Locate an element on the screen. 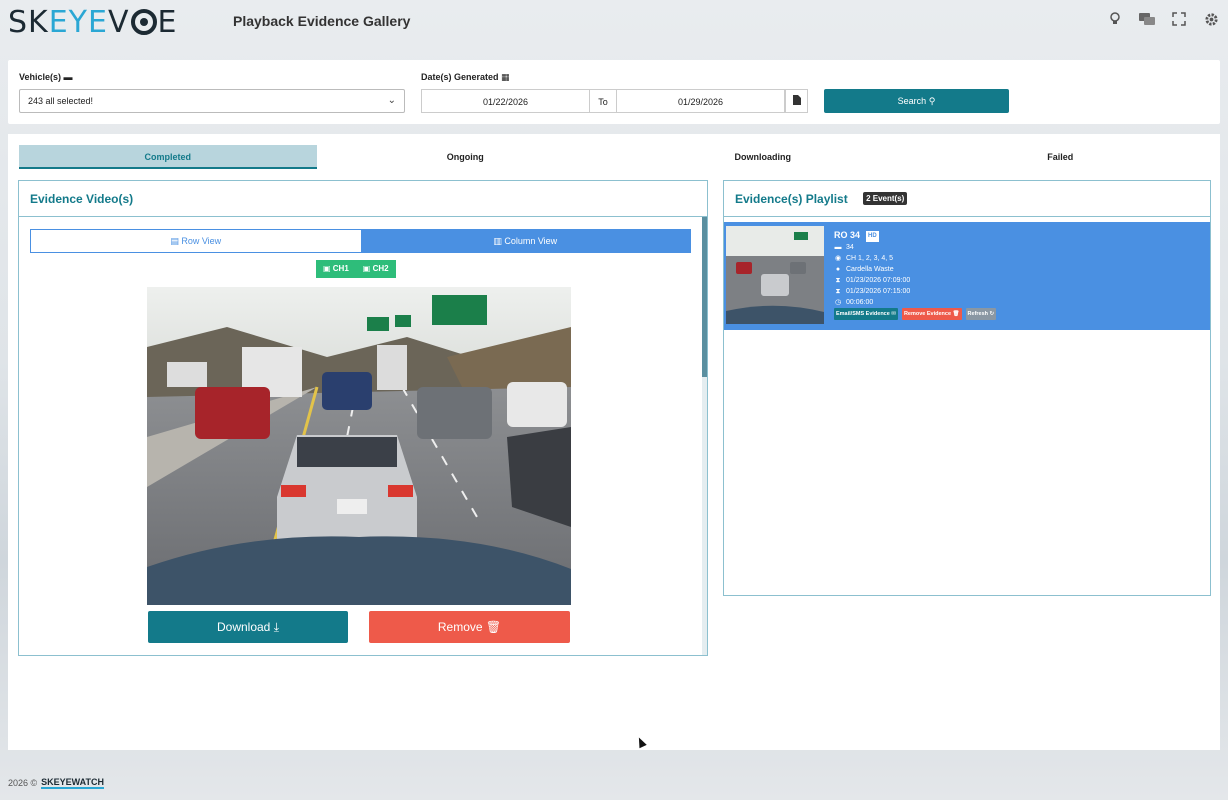  status-tabs: Completed Ongoing Downloading Failed is located at coordinates (614, 157).